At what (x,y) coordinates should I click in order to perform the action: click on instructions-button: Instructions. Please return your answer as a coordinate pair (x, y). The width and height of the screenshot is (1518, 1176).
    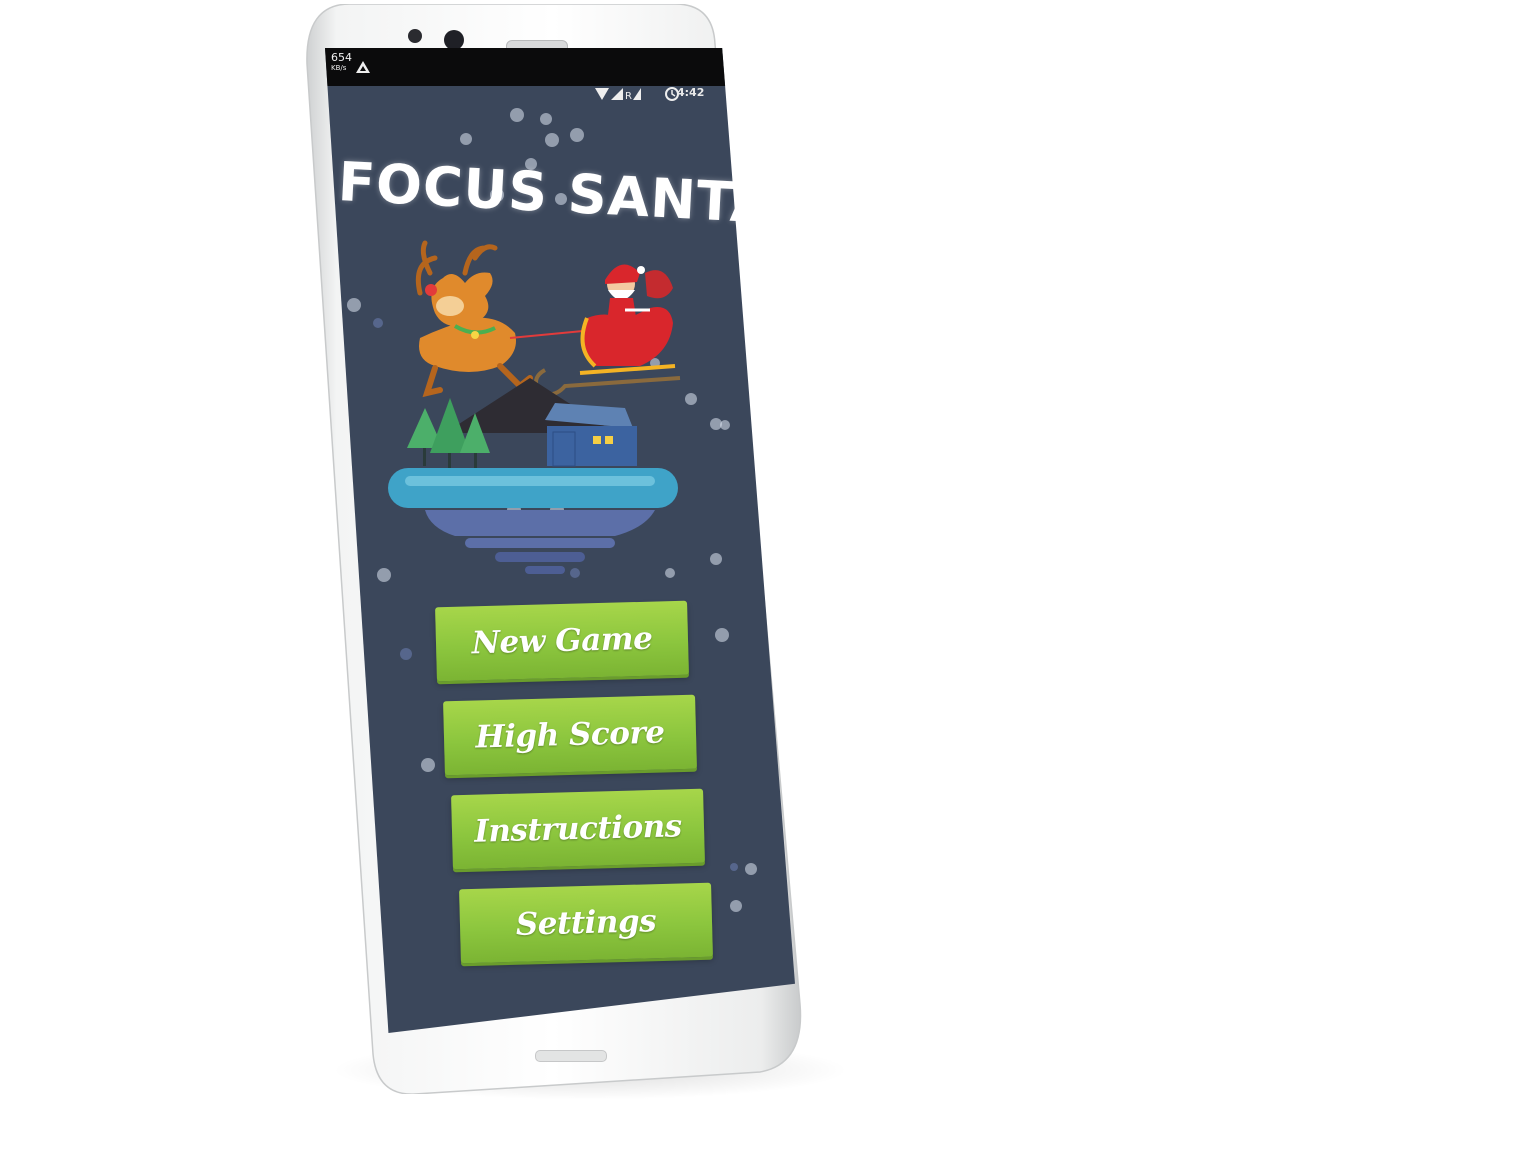
    Looking at the image, I should click on (578, 829).